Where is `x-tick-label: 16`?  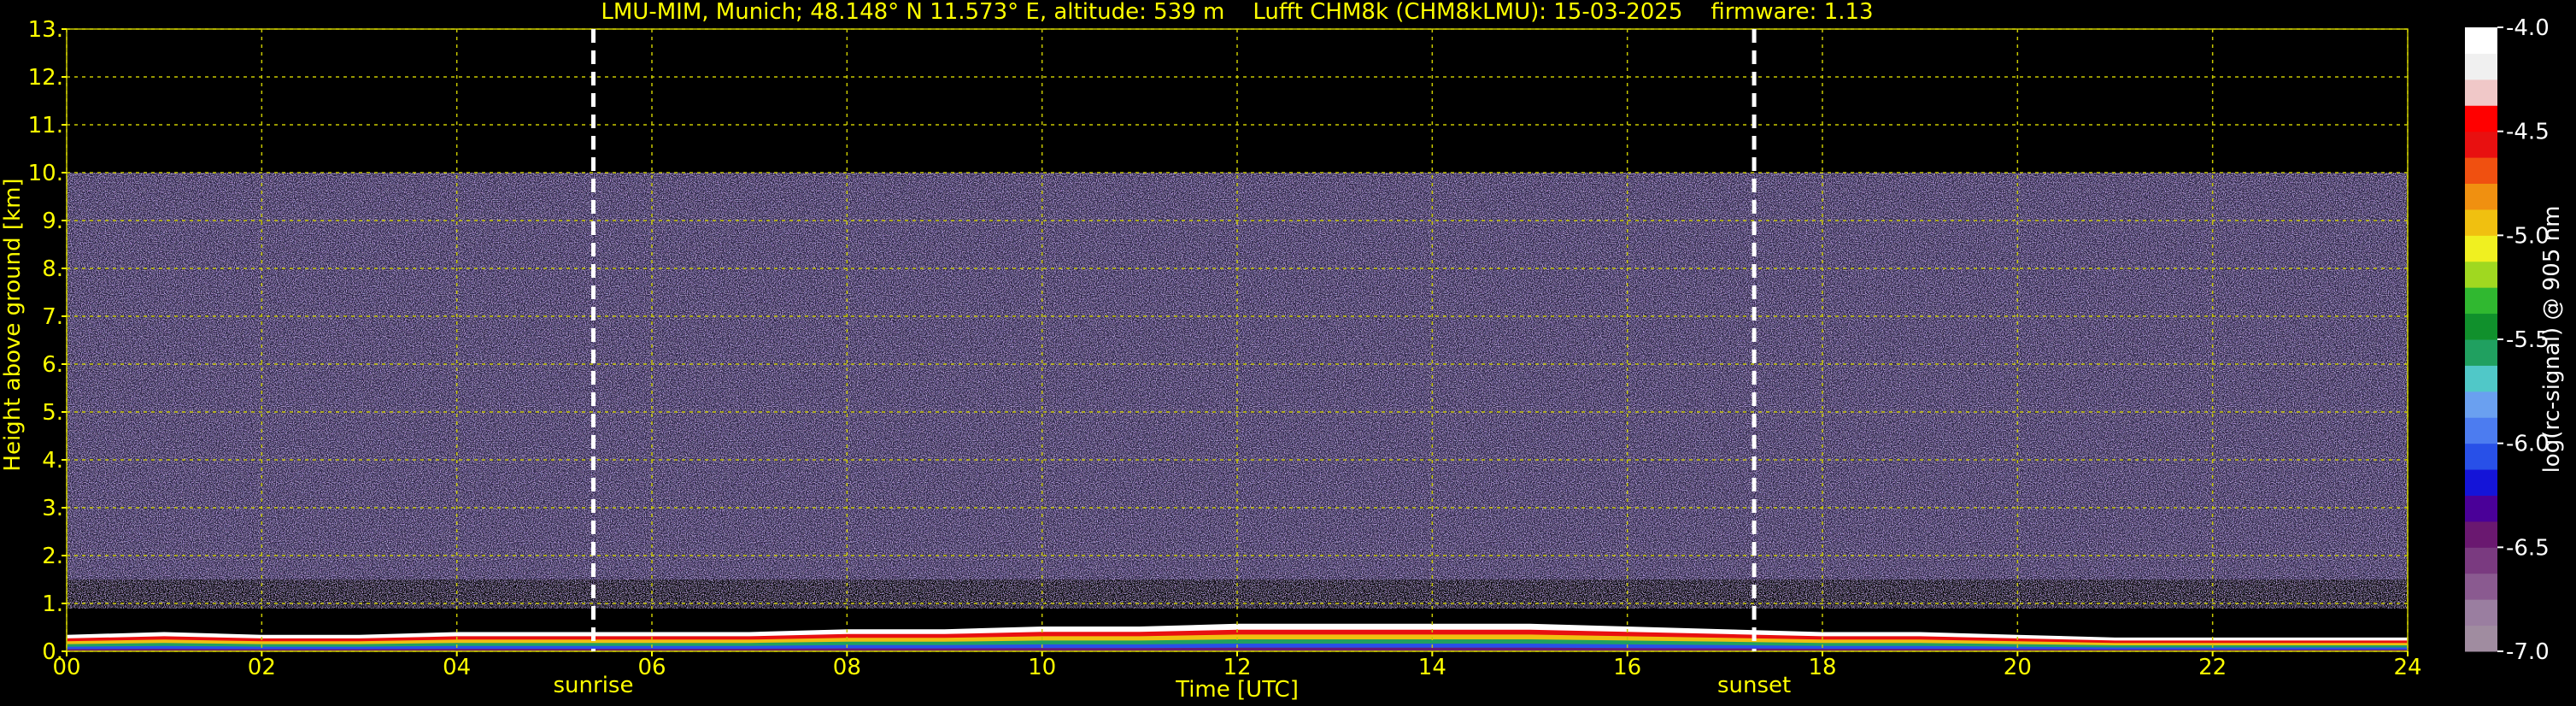 x-tick-label: 16 is located at coordinates (1627, 667).